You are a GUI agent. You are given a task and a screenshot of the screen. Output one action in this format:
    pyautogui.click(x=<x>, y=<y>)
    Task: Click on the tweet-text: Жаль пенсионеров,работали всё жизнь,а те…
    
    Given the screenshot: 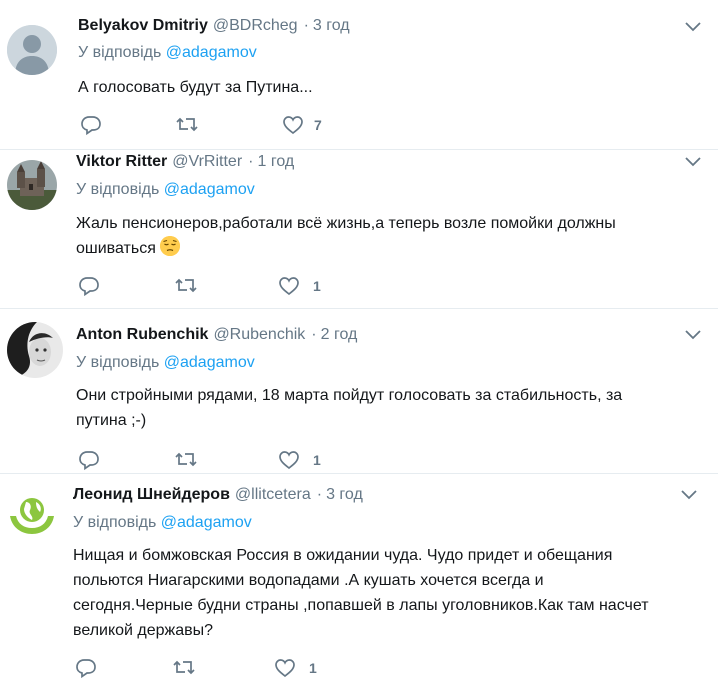 What is the action you would take?
    pyautogui.click(x=346, y=236)
    